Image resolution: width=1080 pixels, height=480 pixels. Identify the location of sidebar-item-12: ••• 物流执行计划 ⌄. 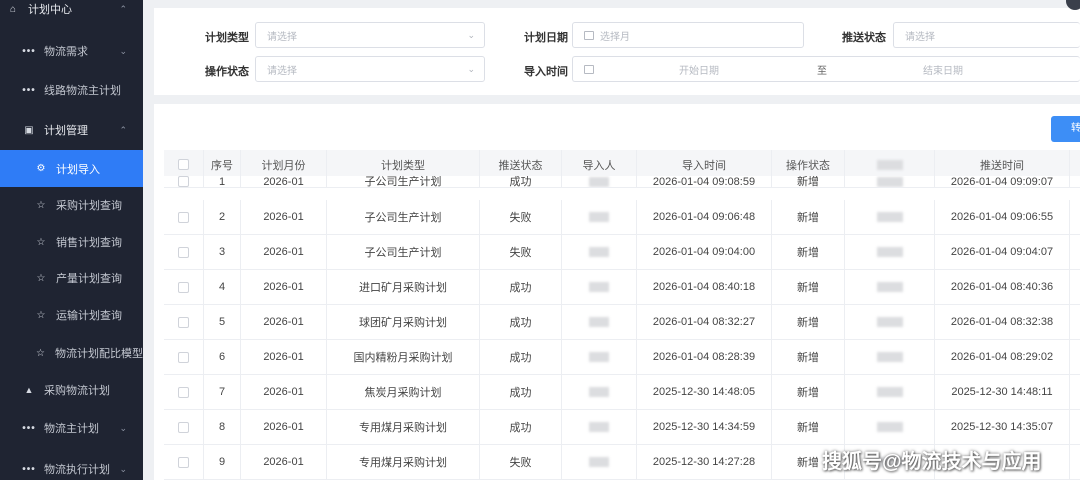
(71, 465).